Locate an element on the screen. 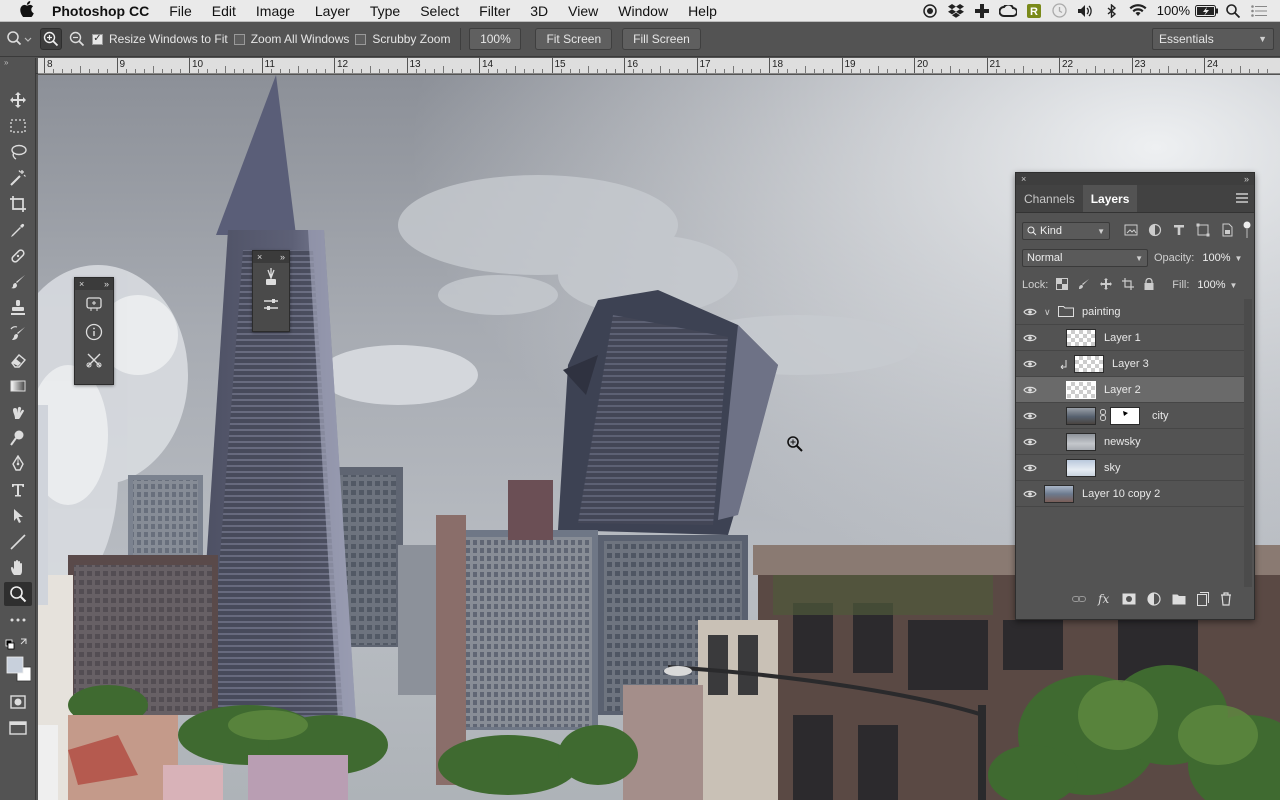 Image resolution: width=1280 pixels, height=800 pixels. path-selection-tool-icon is located at coordinates (18, 516).